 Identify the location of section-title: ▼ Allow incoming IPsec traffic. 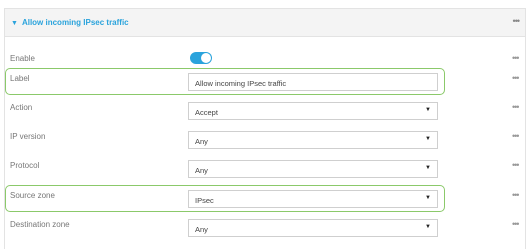
(70, 22).